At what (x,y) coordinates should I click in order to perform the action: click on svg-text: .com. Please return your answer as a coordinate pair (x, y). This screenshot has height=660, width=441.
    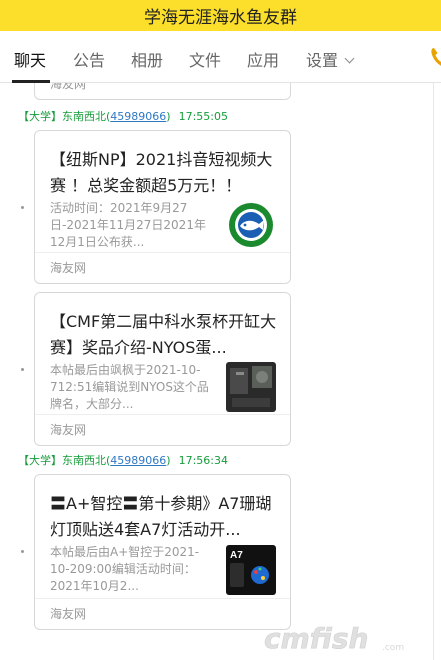
    Looking at the image, I should click on (393, 648).